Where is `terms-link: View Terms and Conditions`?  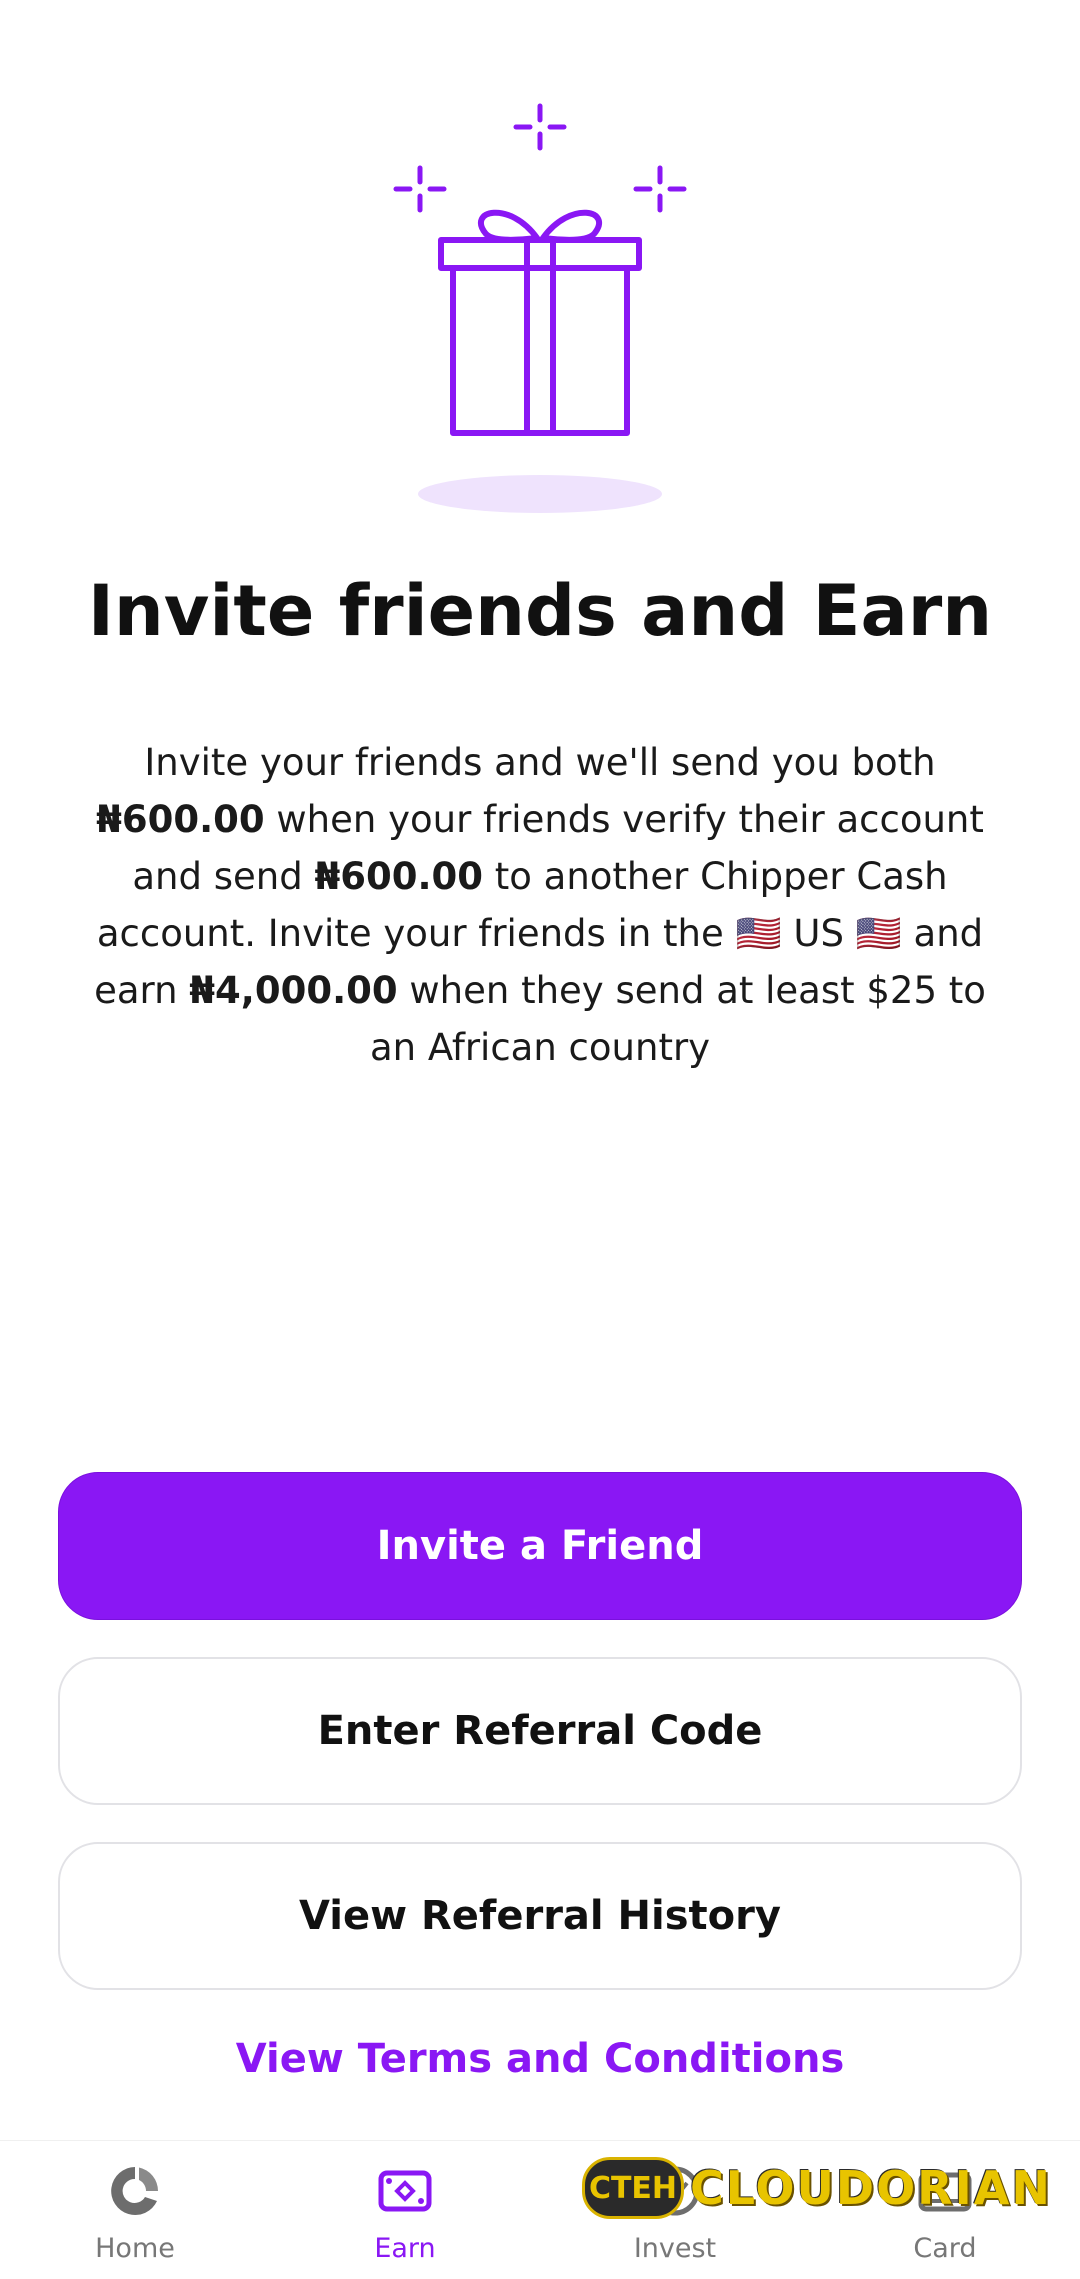
terms-link: View Terms and Conditions is located at coordinates (540, 2059).